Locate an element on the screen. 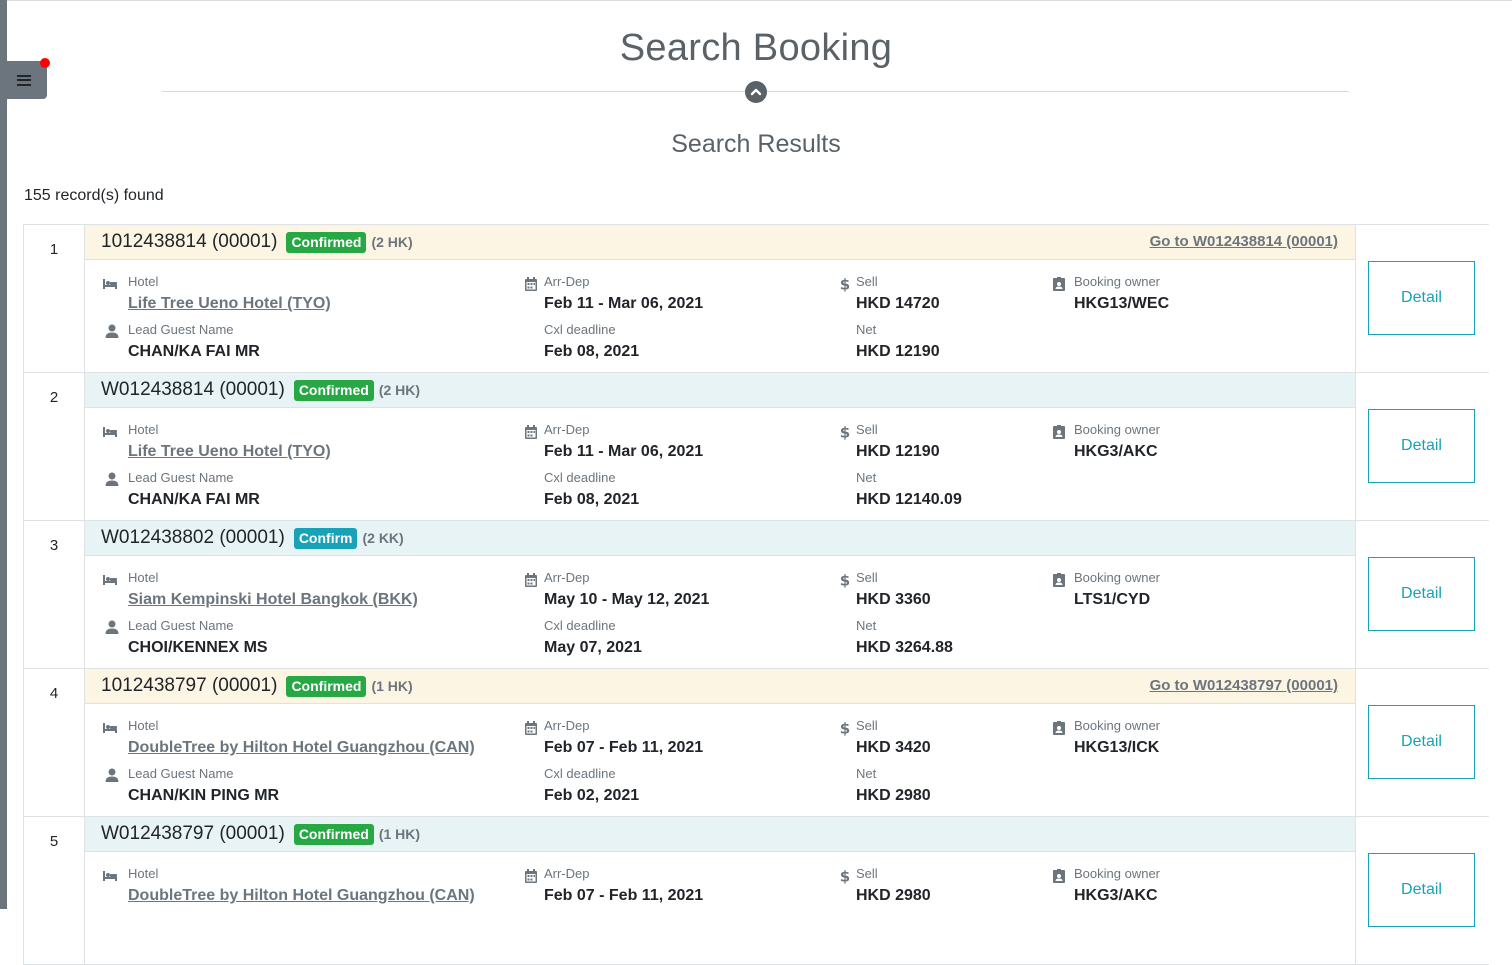  page-title: Search Booking is located at coordinates (756, 48).